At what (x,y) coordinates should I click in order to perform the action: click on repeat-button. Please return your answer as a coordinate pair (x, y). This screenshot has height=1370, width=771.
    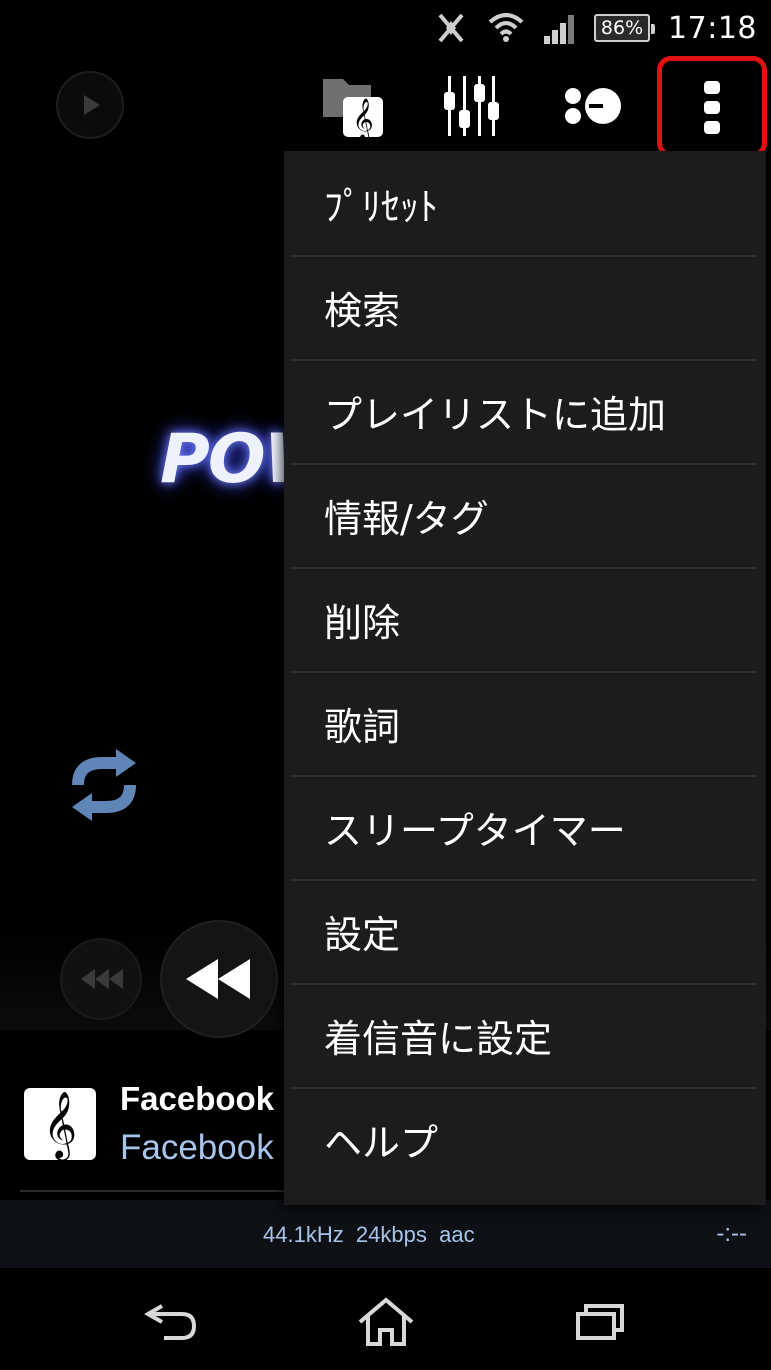
    Looking at the image, I should click on (104, 787).